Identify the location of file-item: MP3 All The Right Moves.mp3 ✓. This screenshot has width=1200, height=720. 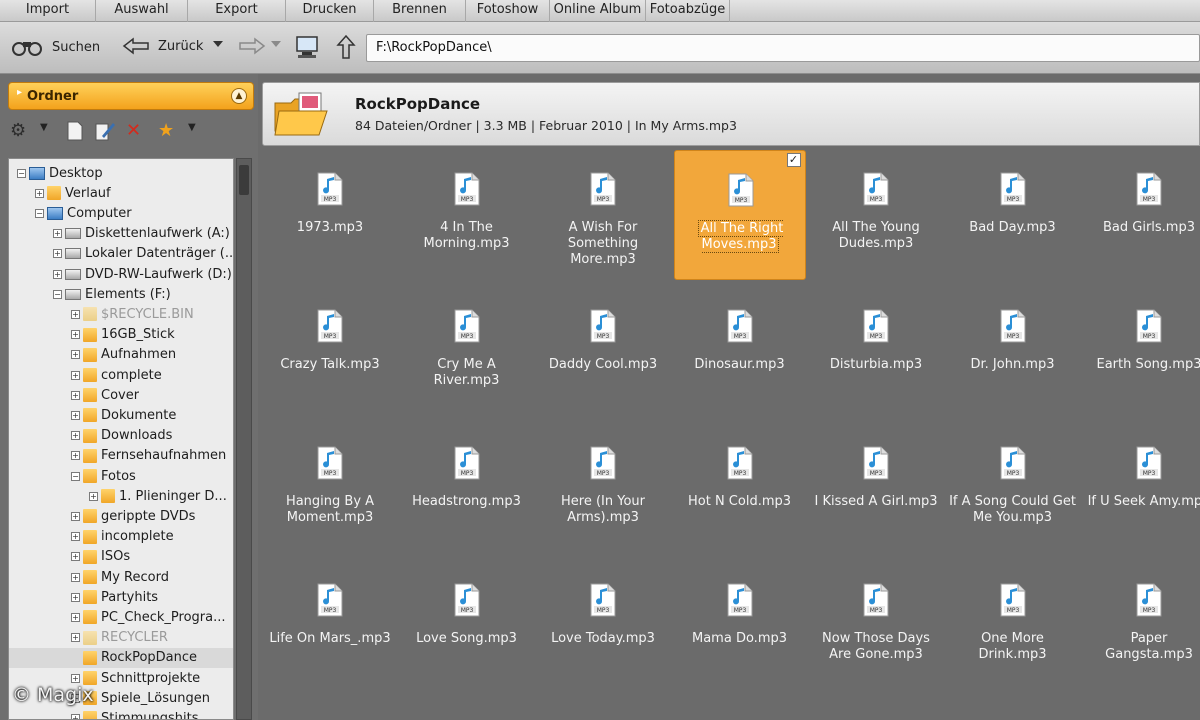
(739, 215).